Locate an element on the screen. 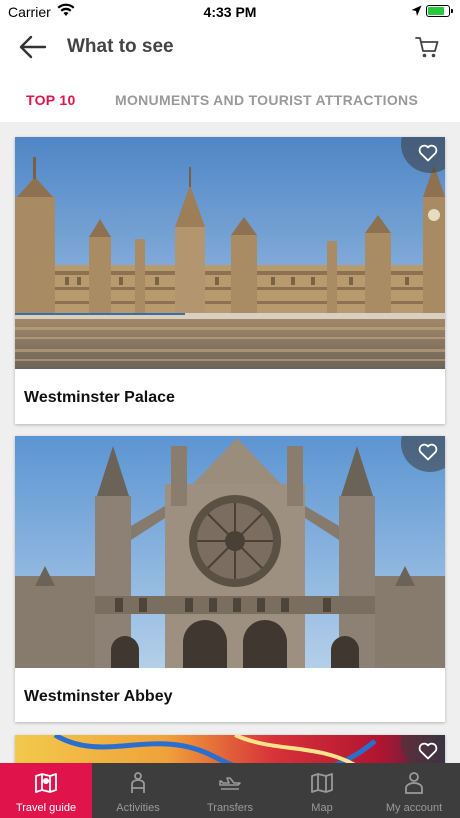 This screenshot has height=818, width=460. battery-level is located at coordinates (436, 11).